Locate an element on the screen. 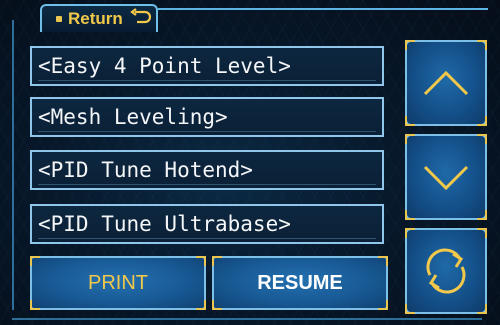  return-label: Return is located at coordinates (95, 18).